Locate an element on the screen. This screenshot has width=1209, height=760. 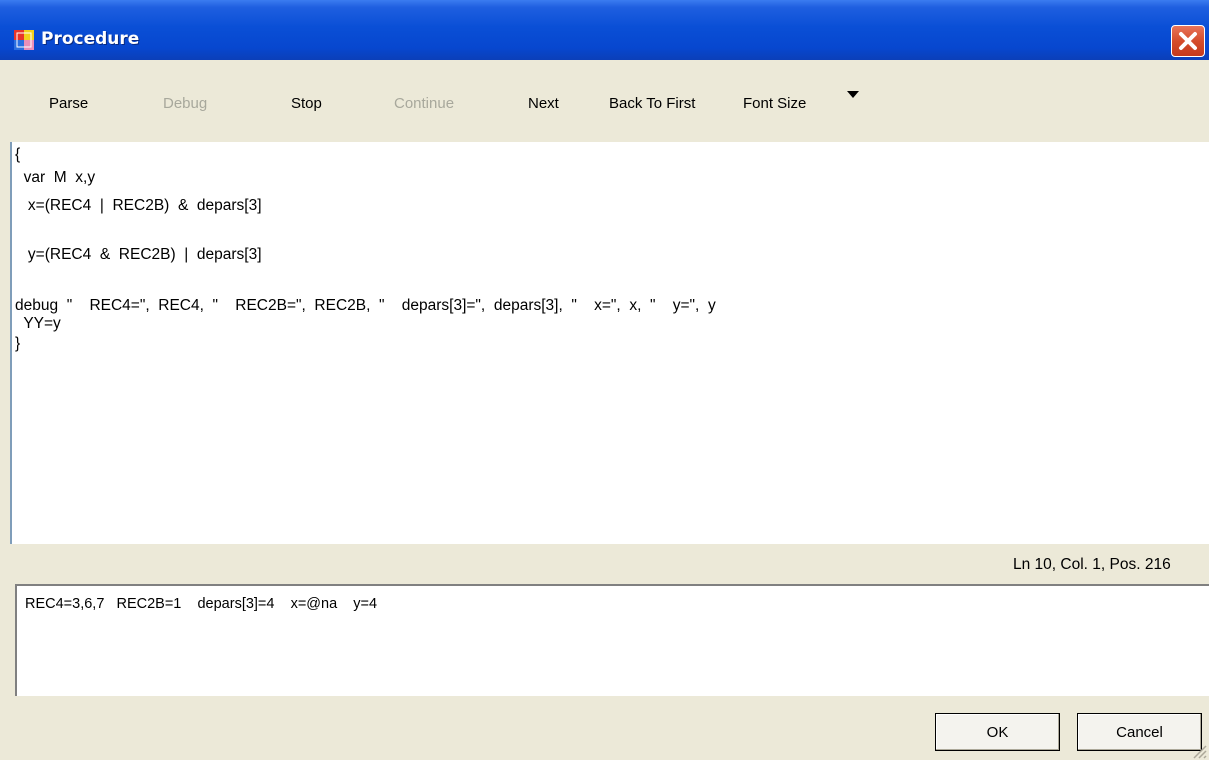
code-line: { is located at coordinates (18, 154).